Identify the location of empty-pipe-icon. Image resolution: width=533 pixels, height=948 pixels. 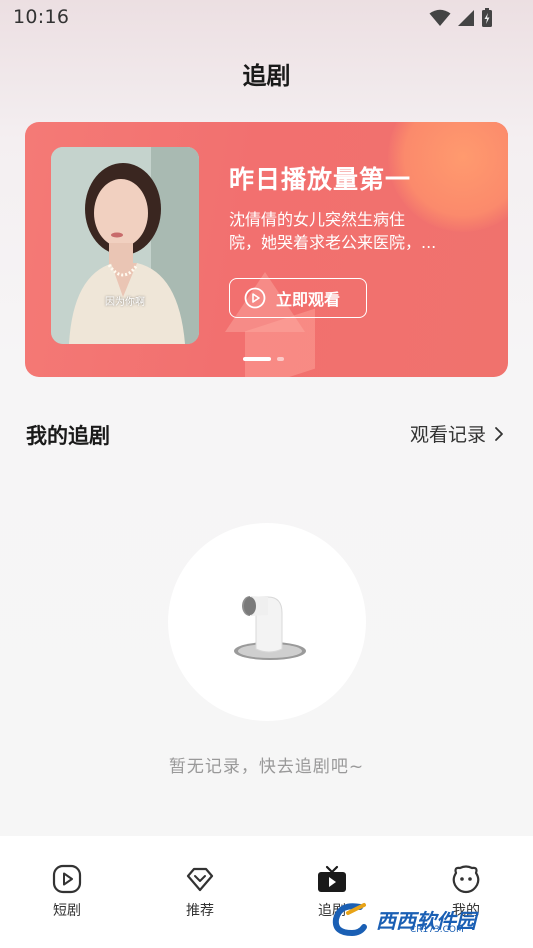
(270, 628).